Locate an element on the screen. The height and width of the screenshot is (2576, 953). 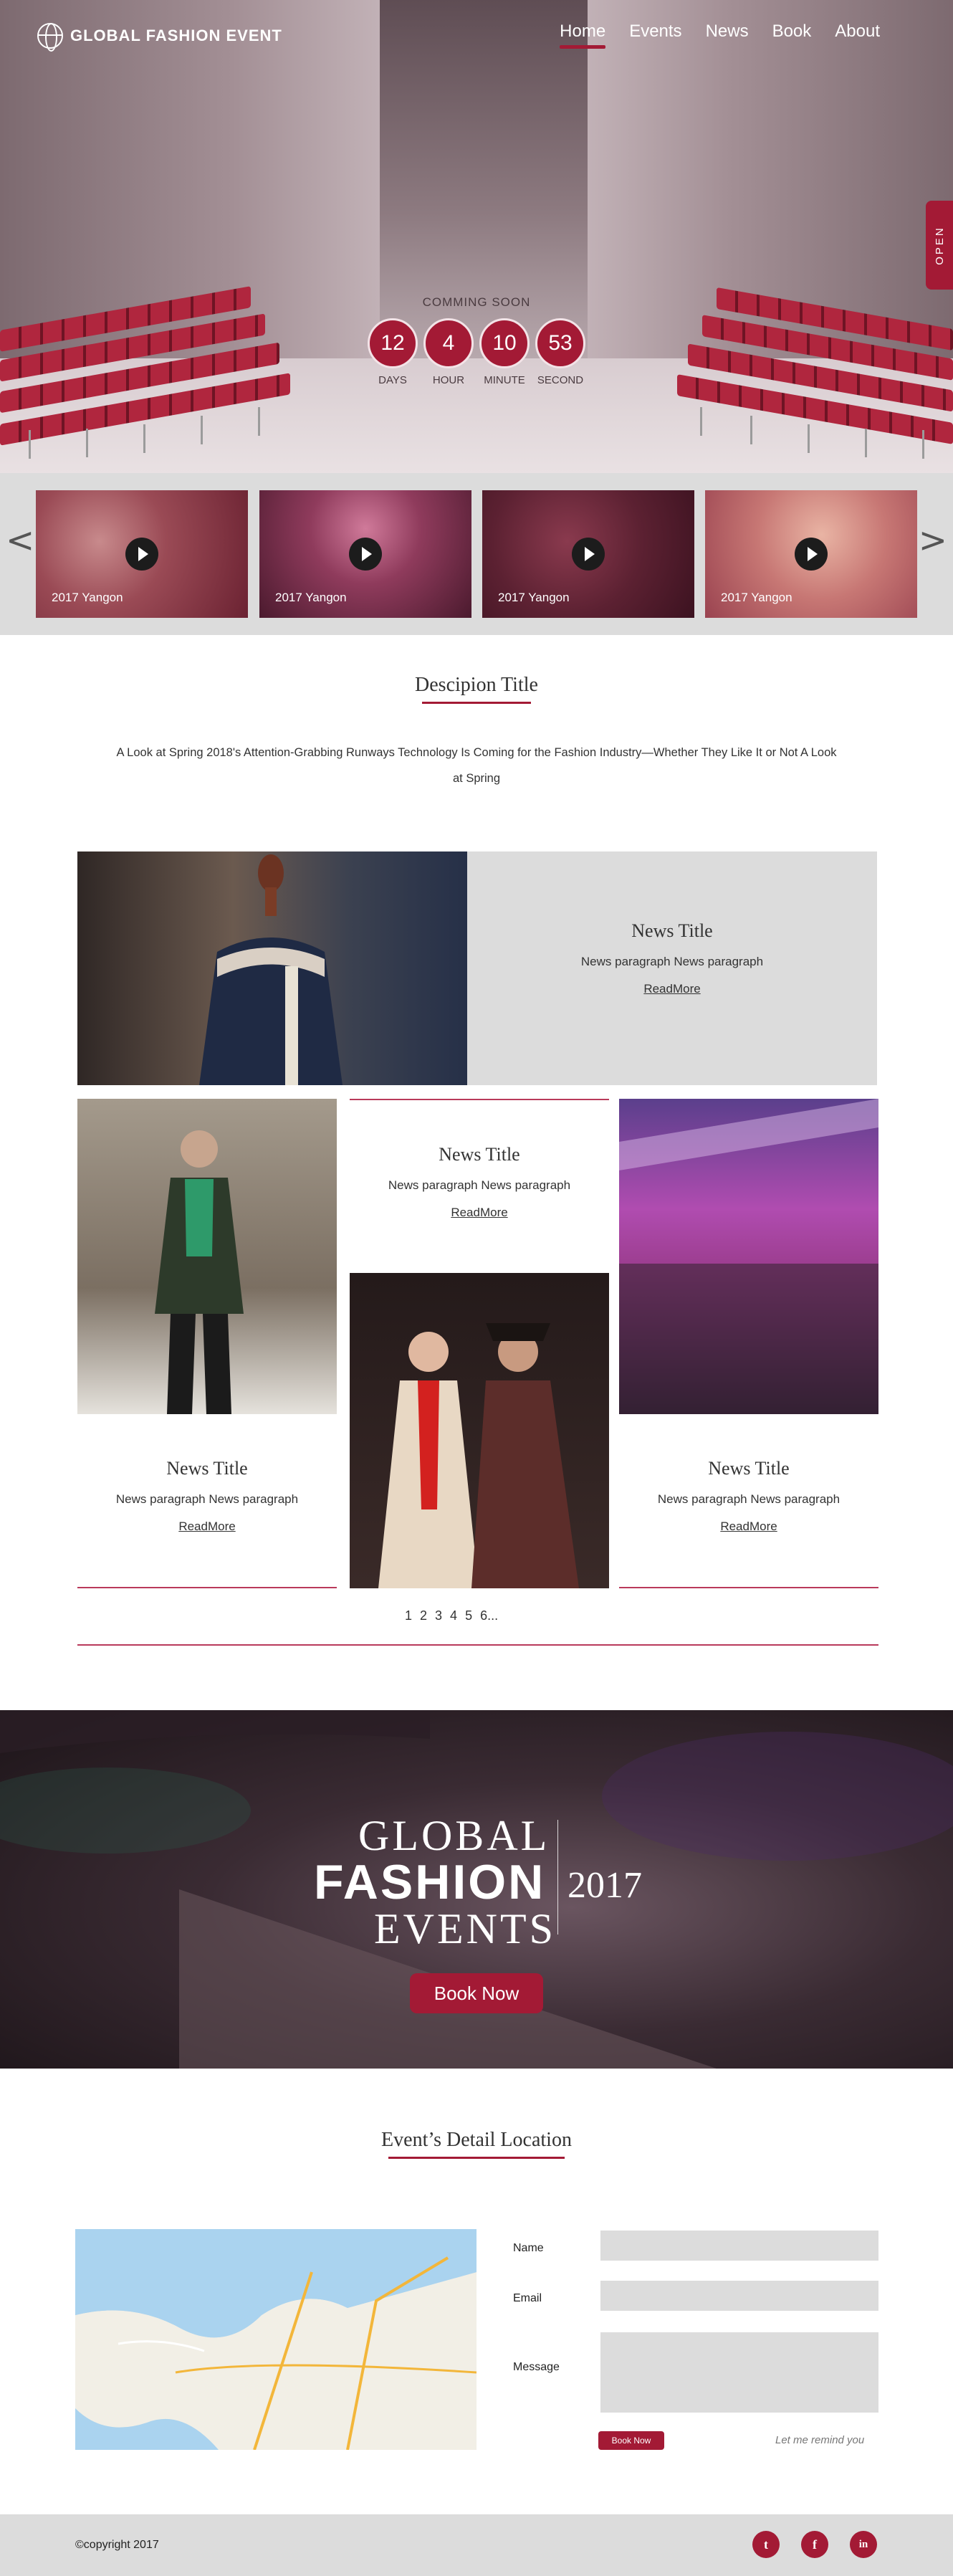
countdown-seconds: 53 SECOND is located at coordinates (561, 352).